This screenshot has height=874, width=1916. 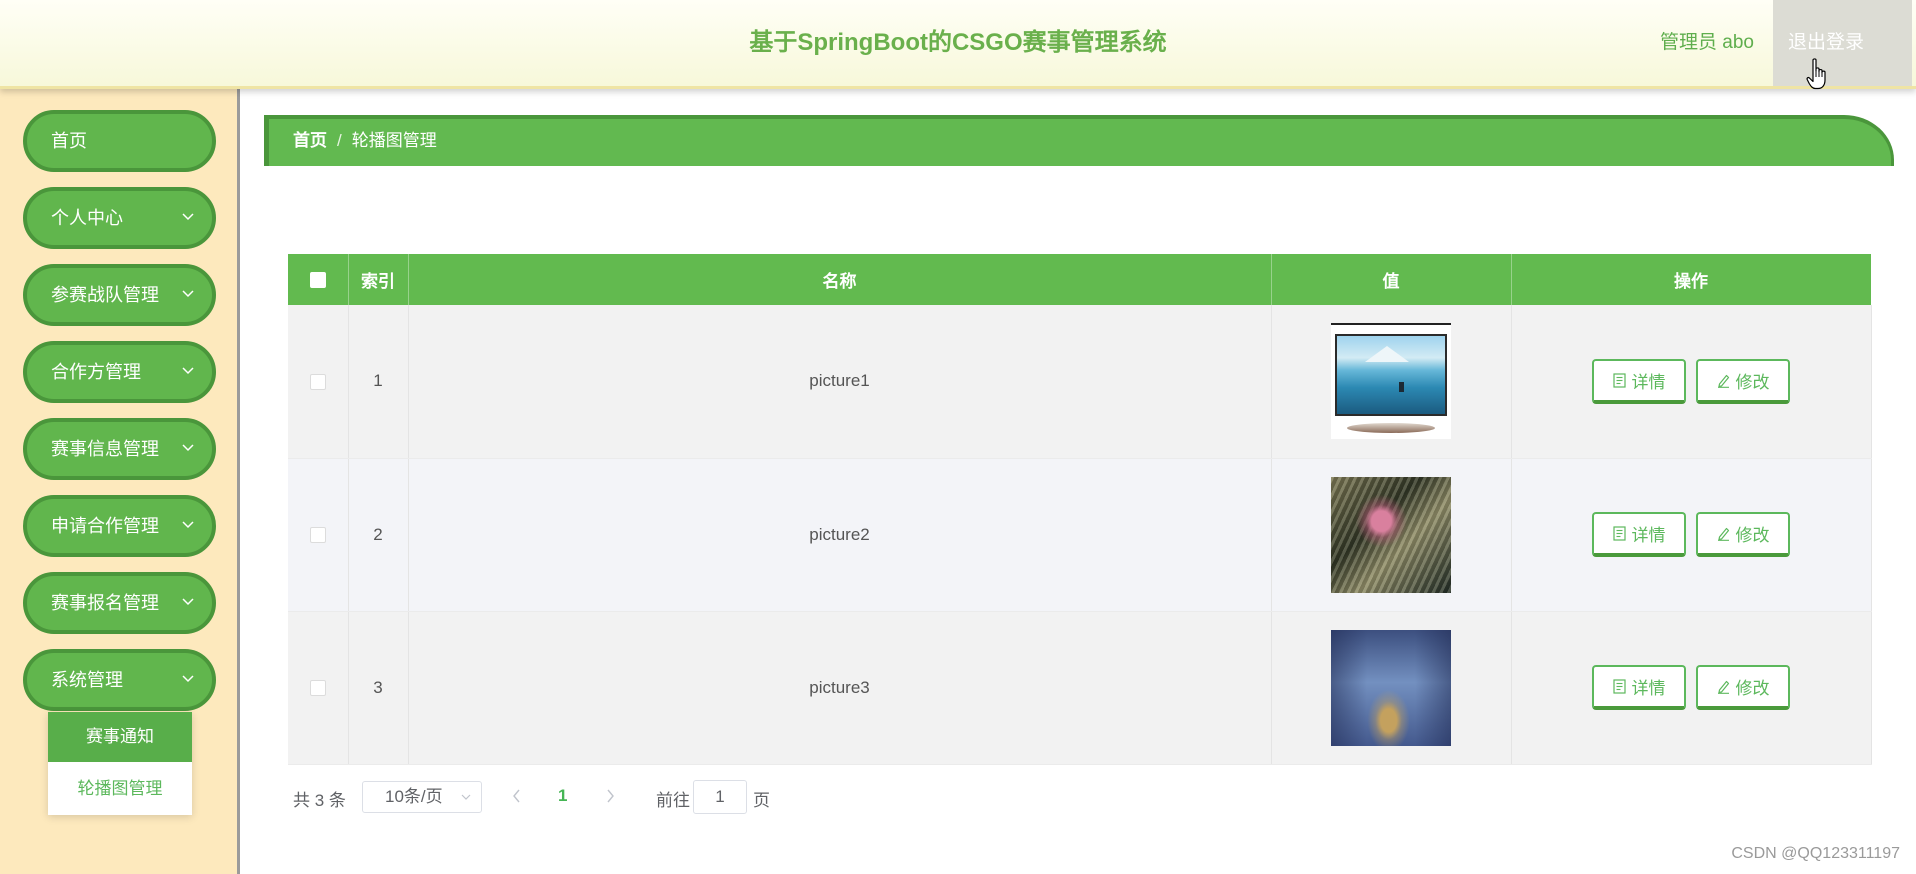 I want to click on logout-button: 退出登录, so click(x=1842, y=43).